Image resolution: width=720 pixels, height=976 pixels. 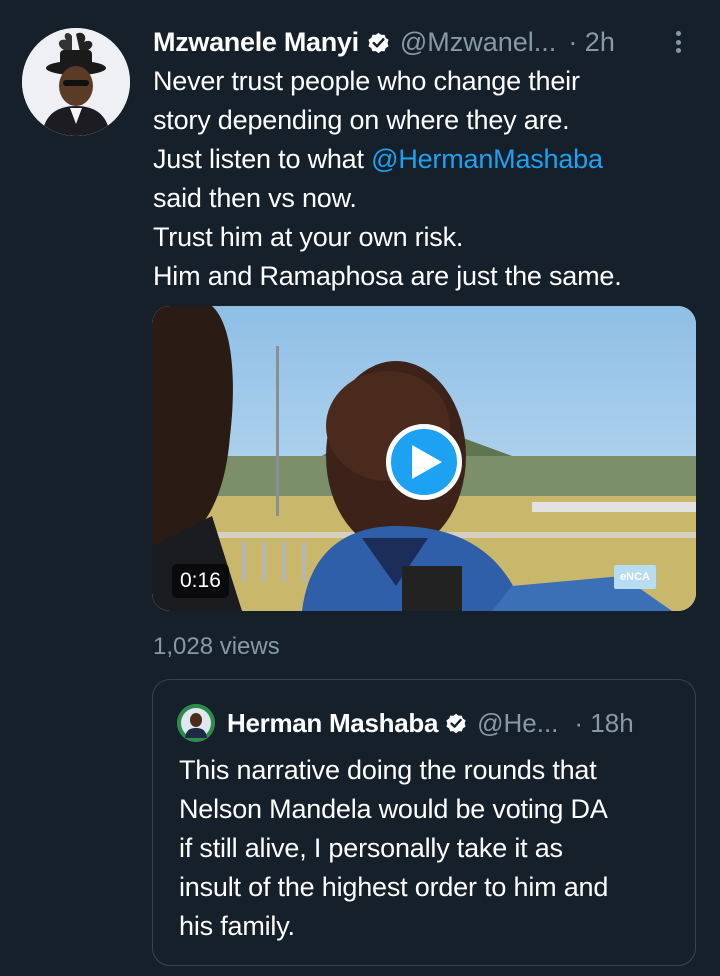 What do you see at coordinates (332, 723) in the screenshot?
I see `quoted-author-name: Herman Mashaba` at bounding box center [332, 723].